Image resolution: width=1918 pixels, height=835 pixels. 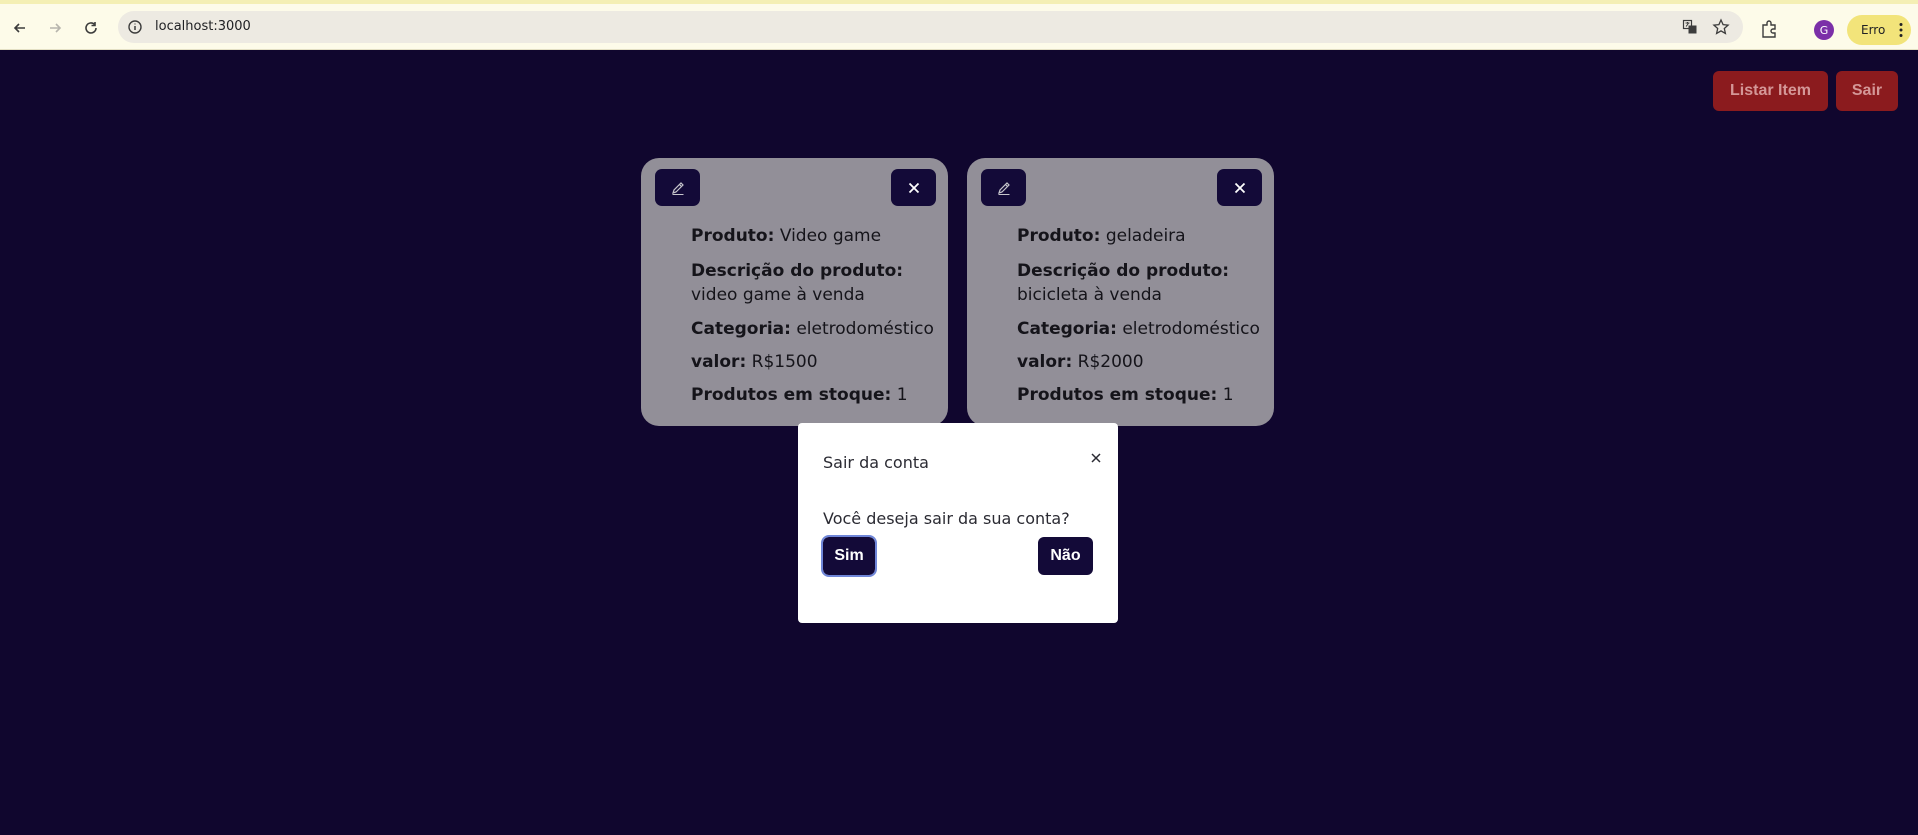 I want to click on logout-button: Sair, so click(x=1867, y=91).